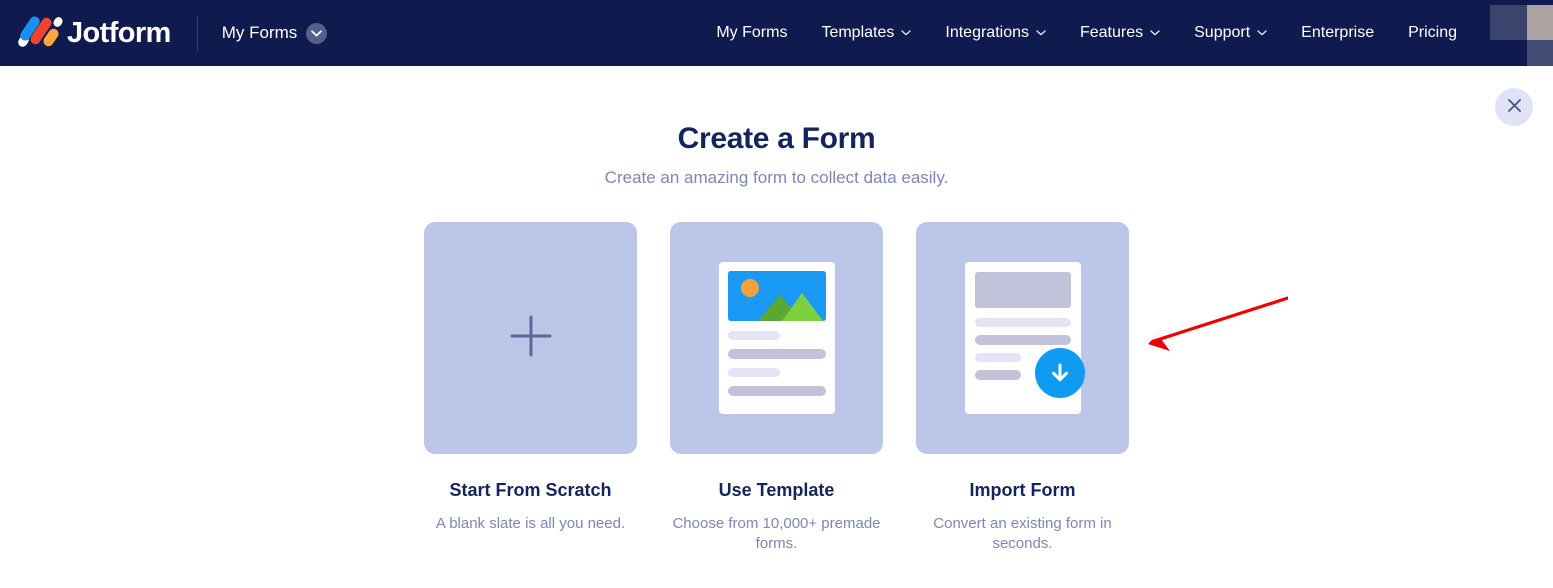  What do you see at coordinates (858, 32) in the screenshot?
I see `nav-item-label: Templates` at bounding box center [858, 32].